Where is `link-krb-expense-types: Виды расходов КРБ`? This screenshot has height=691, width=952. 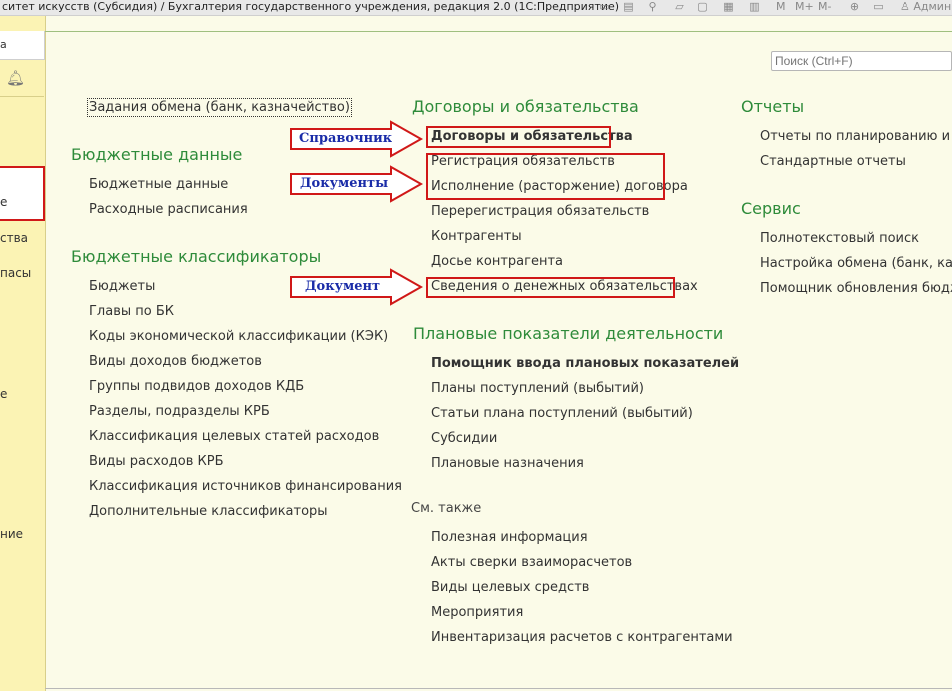 link-krb-expense-types: Виды расходов КРБ is located at coordinates (156, 461).